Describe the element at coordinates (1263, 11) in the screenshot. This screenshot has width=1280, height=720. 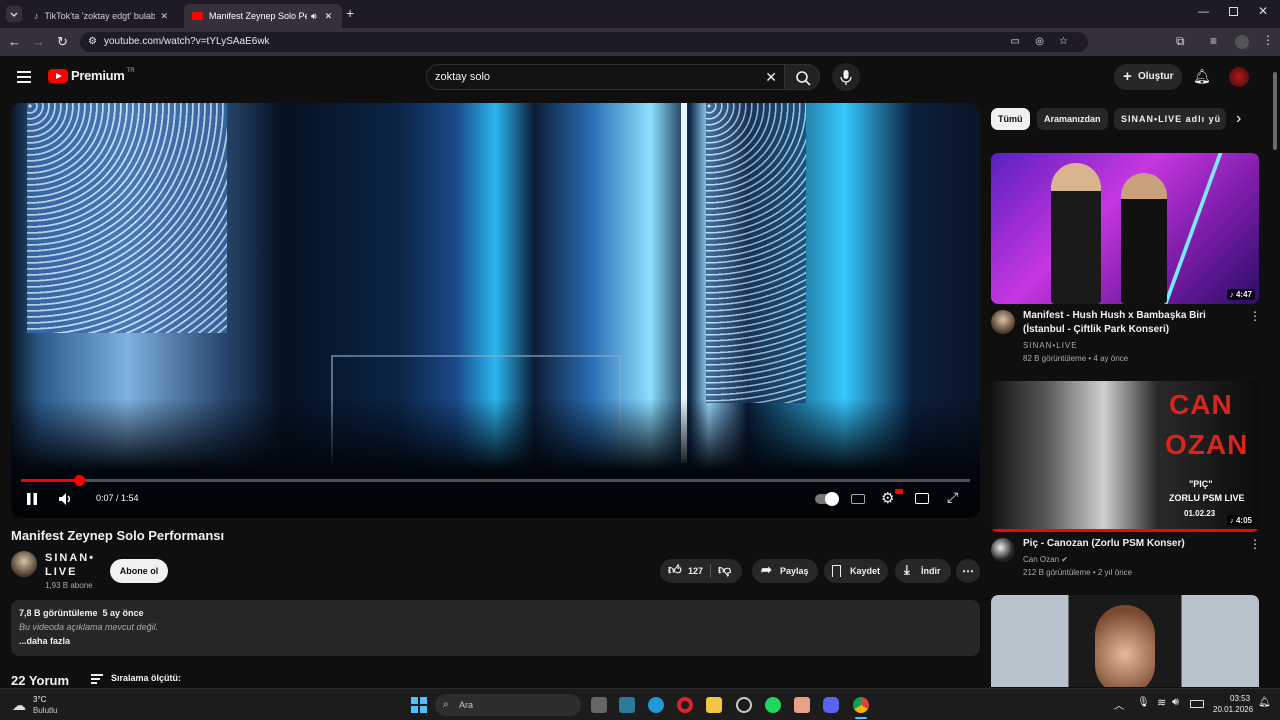
I see `close-window-button: ✕` at that location.